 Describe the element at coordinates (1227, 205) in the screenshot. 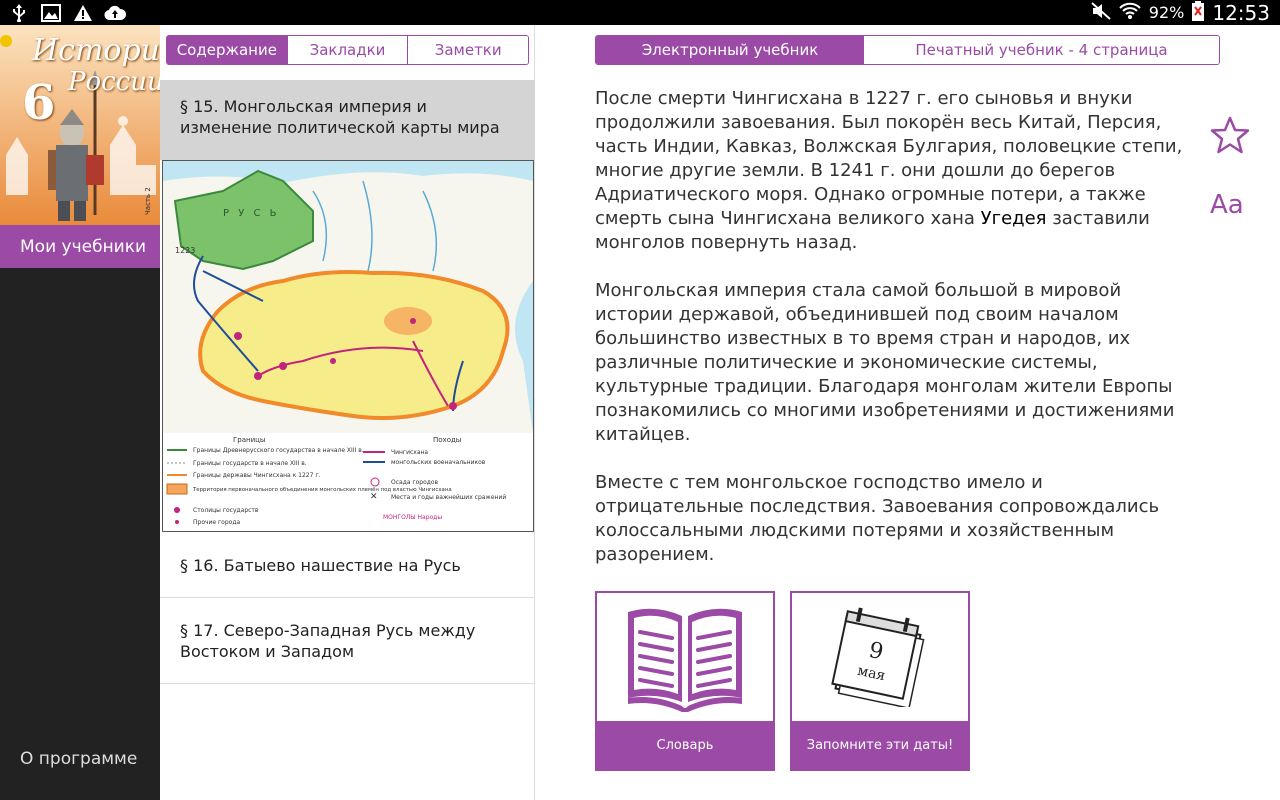

I see `font-size-button: Aa` at that location.